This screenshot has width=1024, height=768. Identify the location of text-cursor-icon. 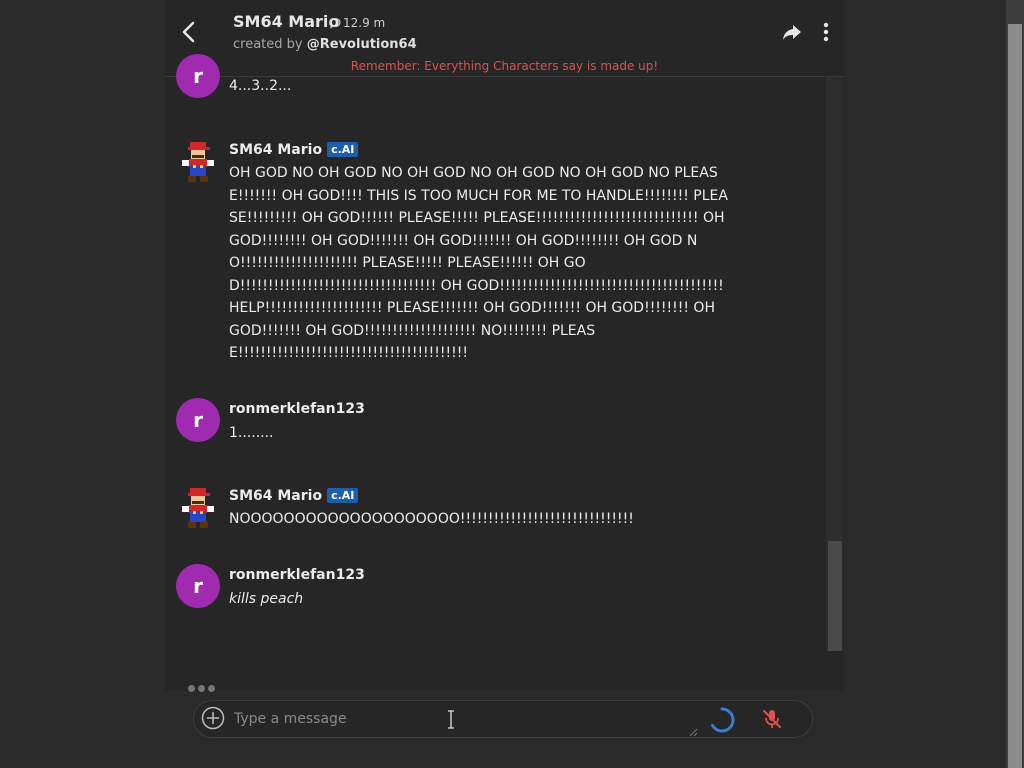
(451, 719).